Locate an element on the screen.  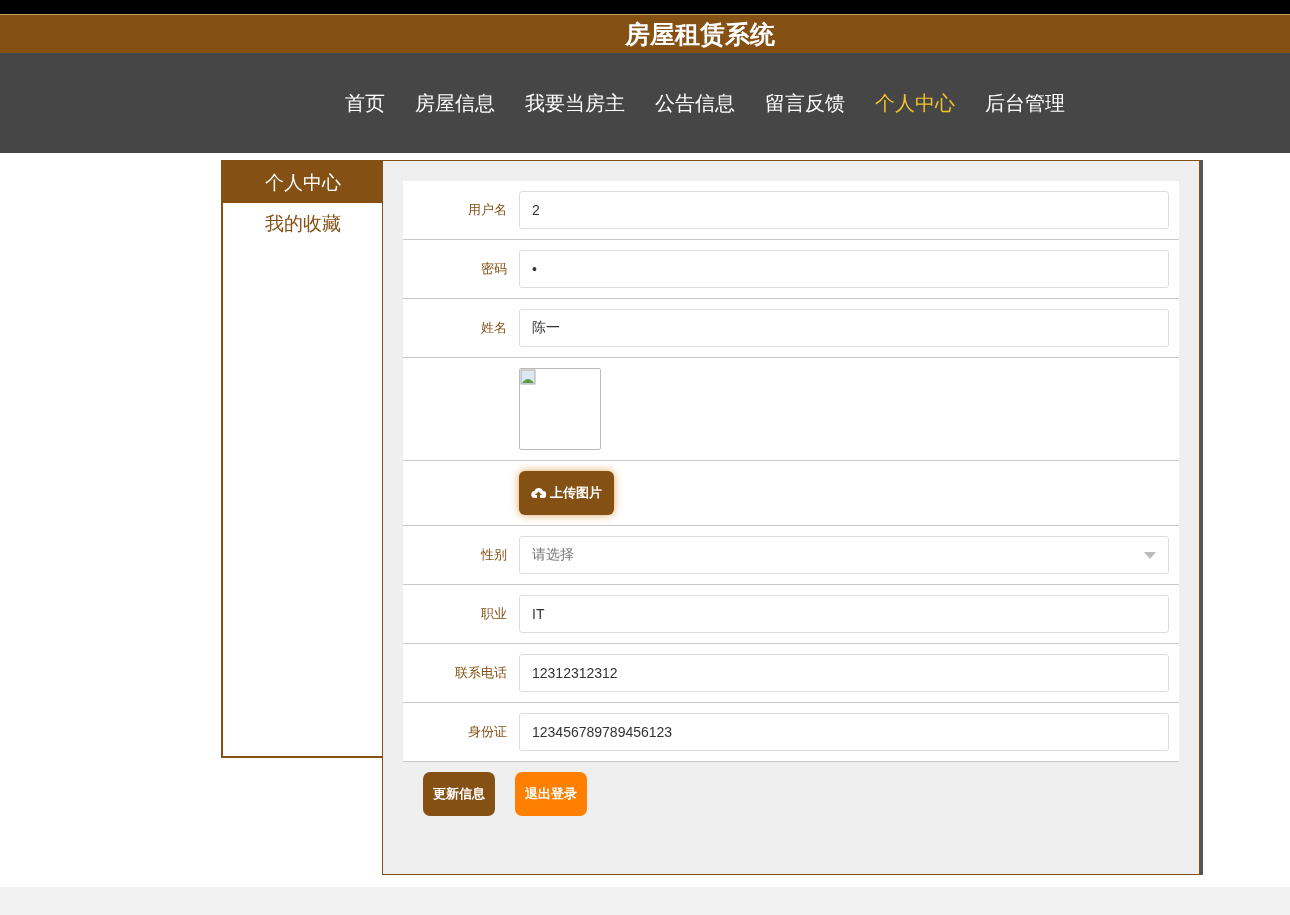
input-field: 2 is located at coordinates (844, 210).